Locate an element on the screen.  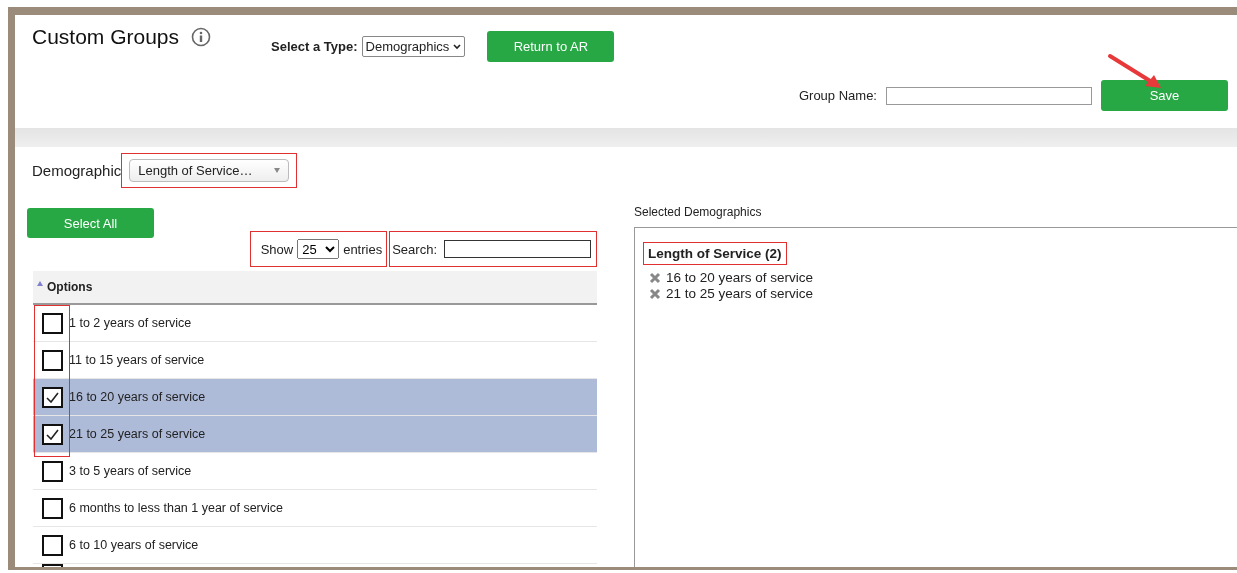
option-label: 6 to 10 years of service is located at coordinates (134, 545).